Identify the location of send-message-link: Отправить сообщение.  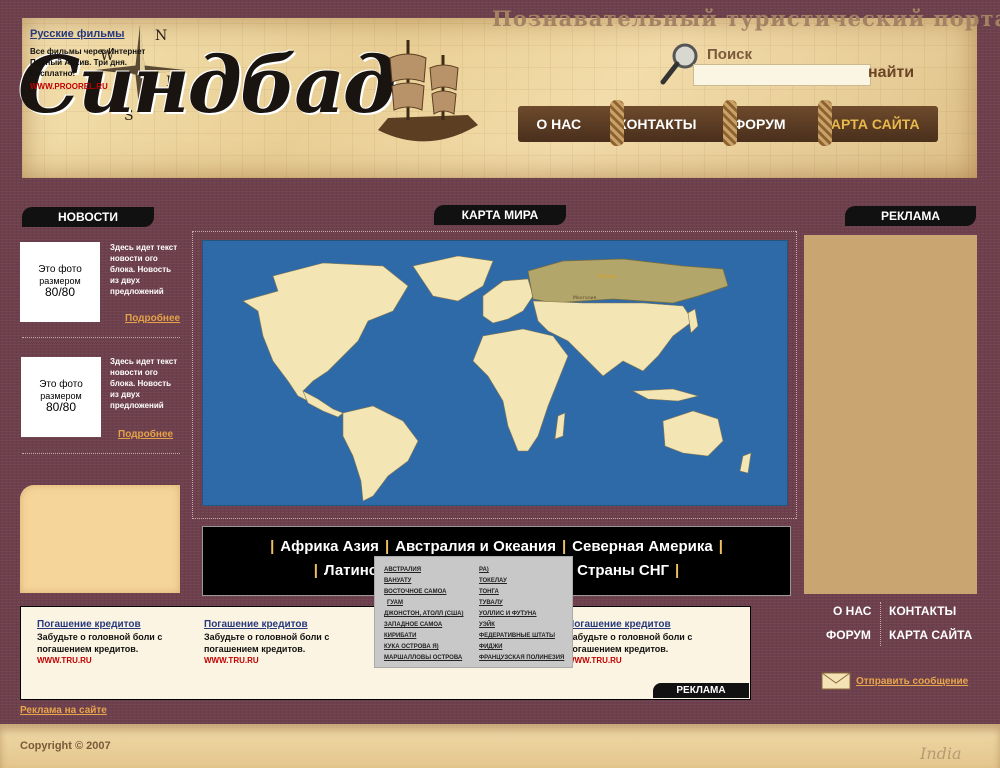
(912, 681).